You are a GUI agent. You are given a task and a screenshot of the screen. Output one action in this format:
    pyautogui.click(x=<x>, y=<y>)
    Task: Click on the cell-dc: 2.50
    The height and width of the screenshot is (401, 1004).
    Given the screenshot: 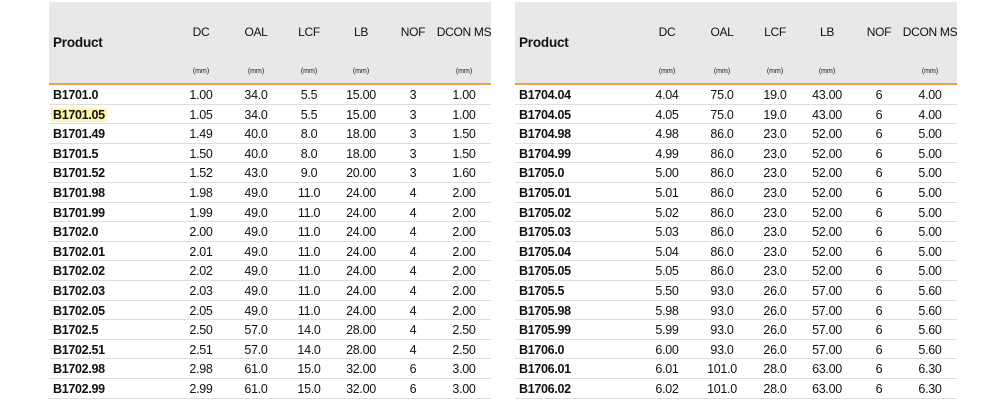 What is the action you would take?
    pyautogui.click(x=201, y=330)
    